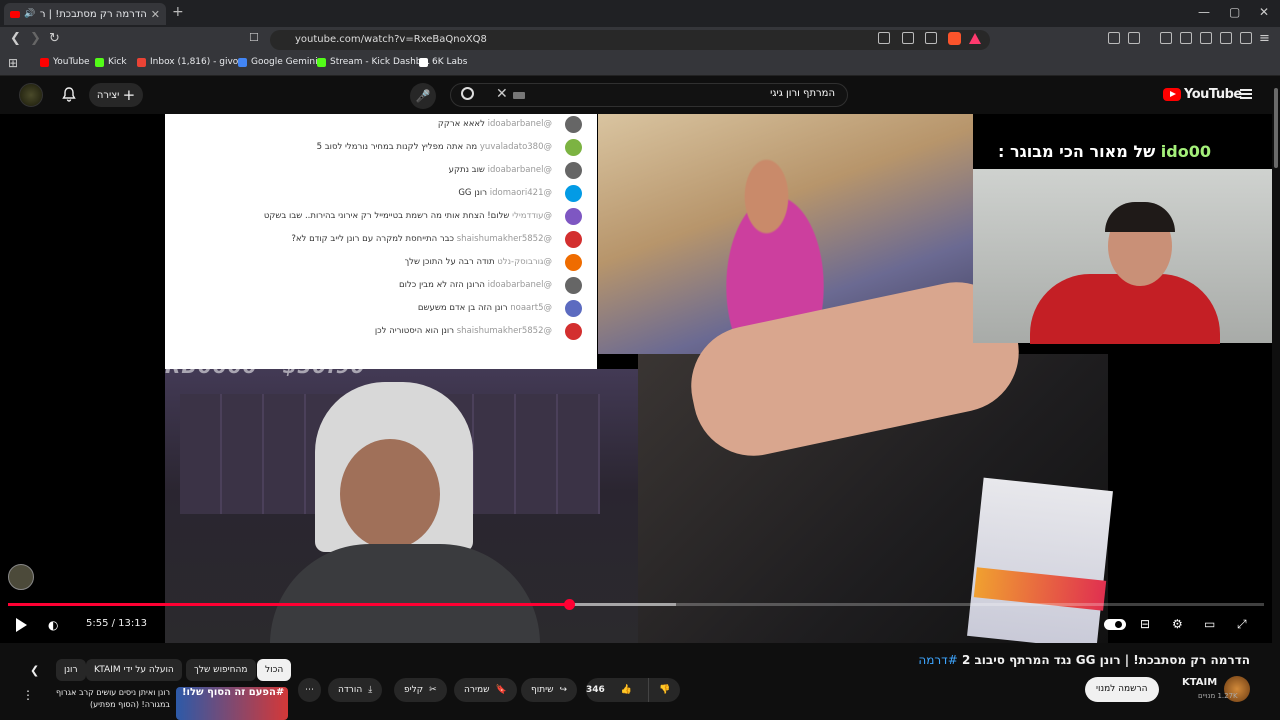 This screenshot has height=720, width=1280. What do you see at coordinates (1234, 12) in the screenshot?
I see `maximize-button: ▢` at bounding box center [1234, 12].